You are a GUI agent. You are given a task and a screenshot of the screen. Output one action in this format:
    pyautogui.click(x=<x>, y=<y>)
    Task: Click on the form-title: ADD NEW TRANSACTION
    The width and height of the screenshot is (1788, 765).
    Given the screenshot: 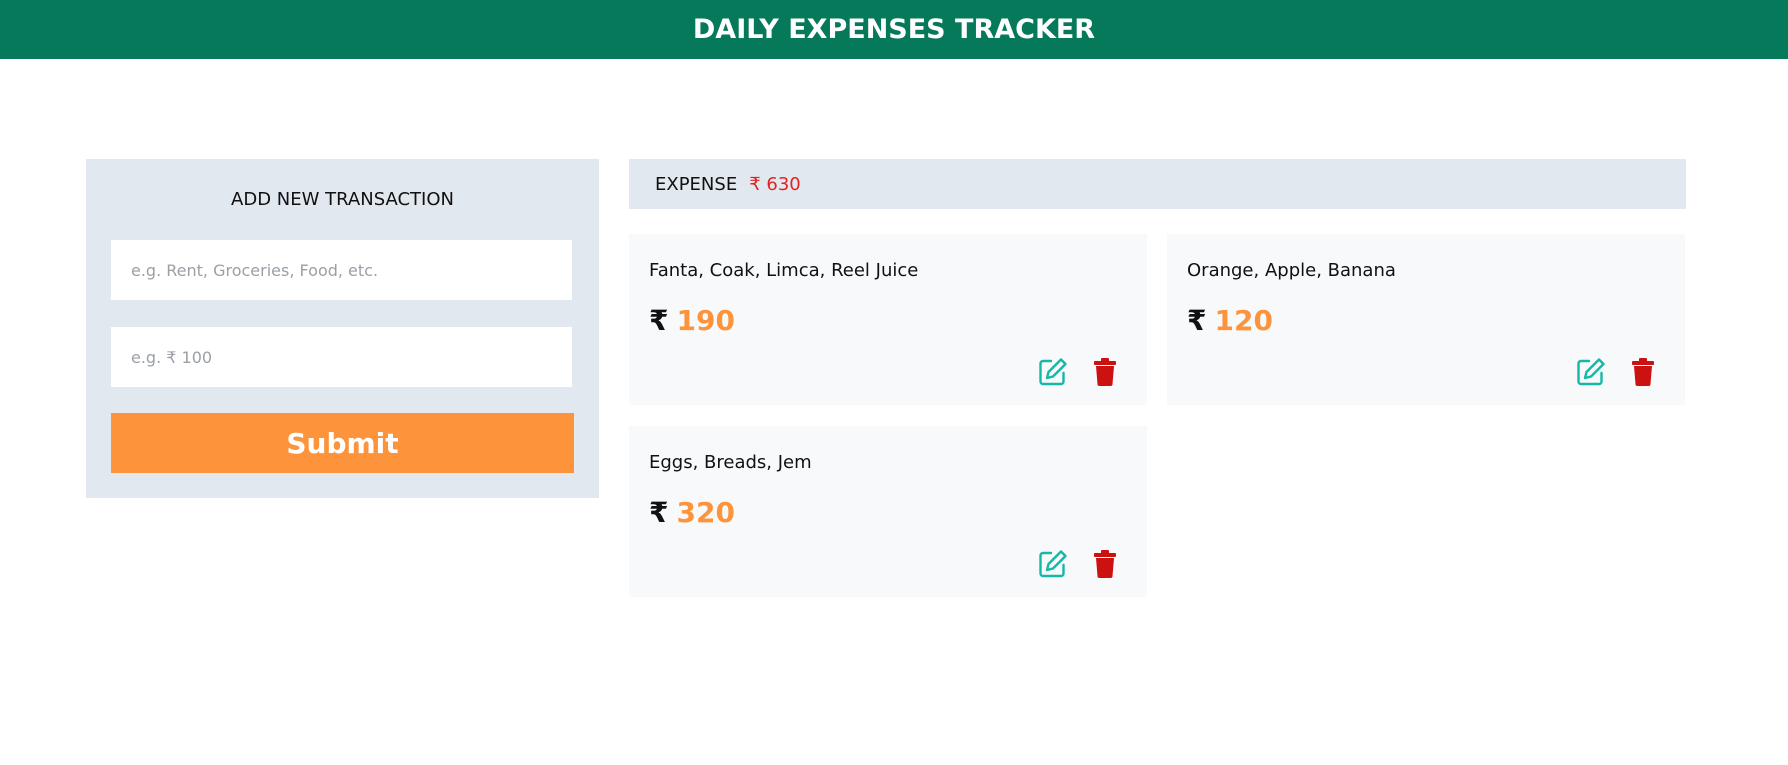 What is the action you would take?
    pyautogui.click(x=342, y=199)
    